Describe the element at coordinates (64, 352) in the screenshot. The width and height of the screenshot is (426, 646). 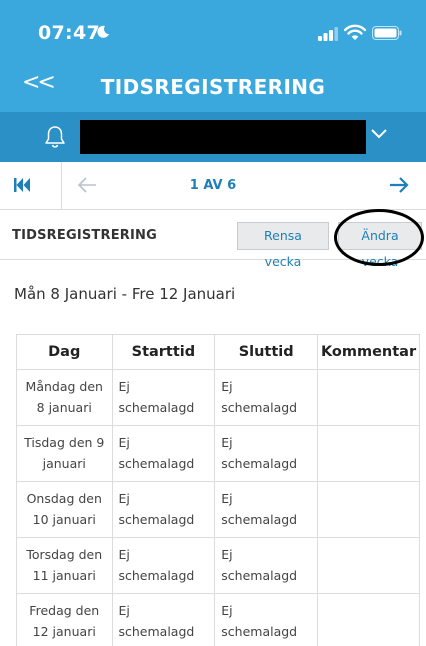
I see `column-header-day: Dag` at that location.